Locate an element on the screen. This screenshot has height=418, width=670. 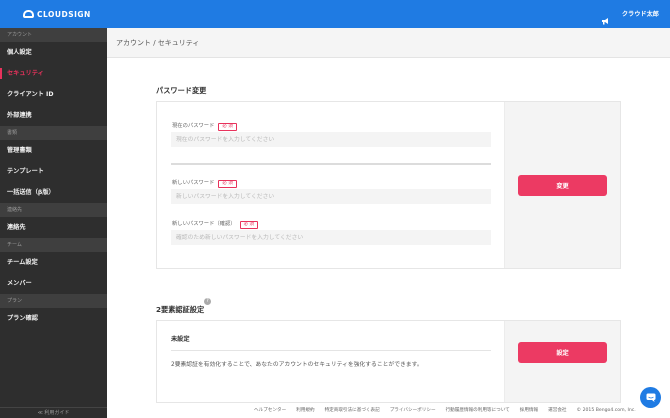
current-password-label: 現在のパスワード必 須 is located at coordinates (204, 126).